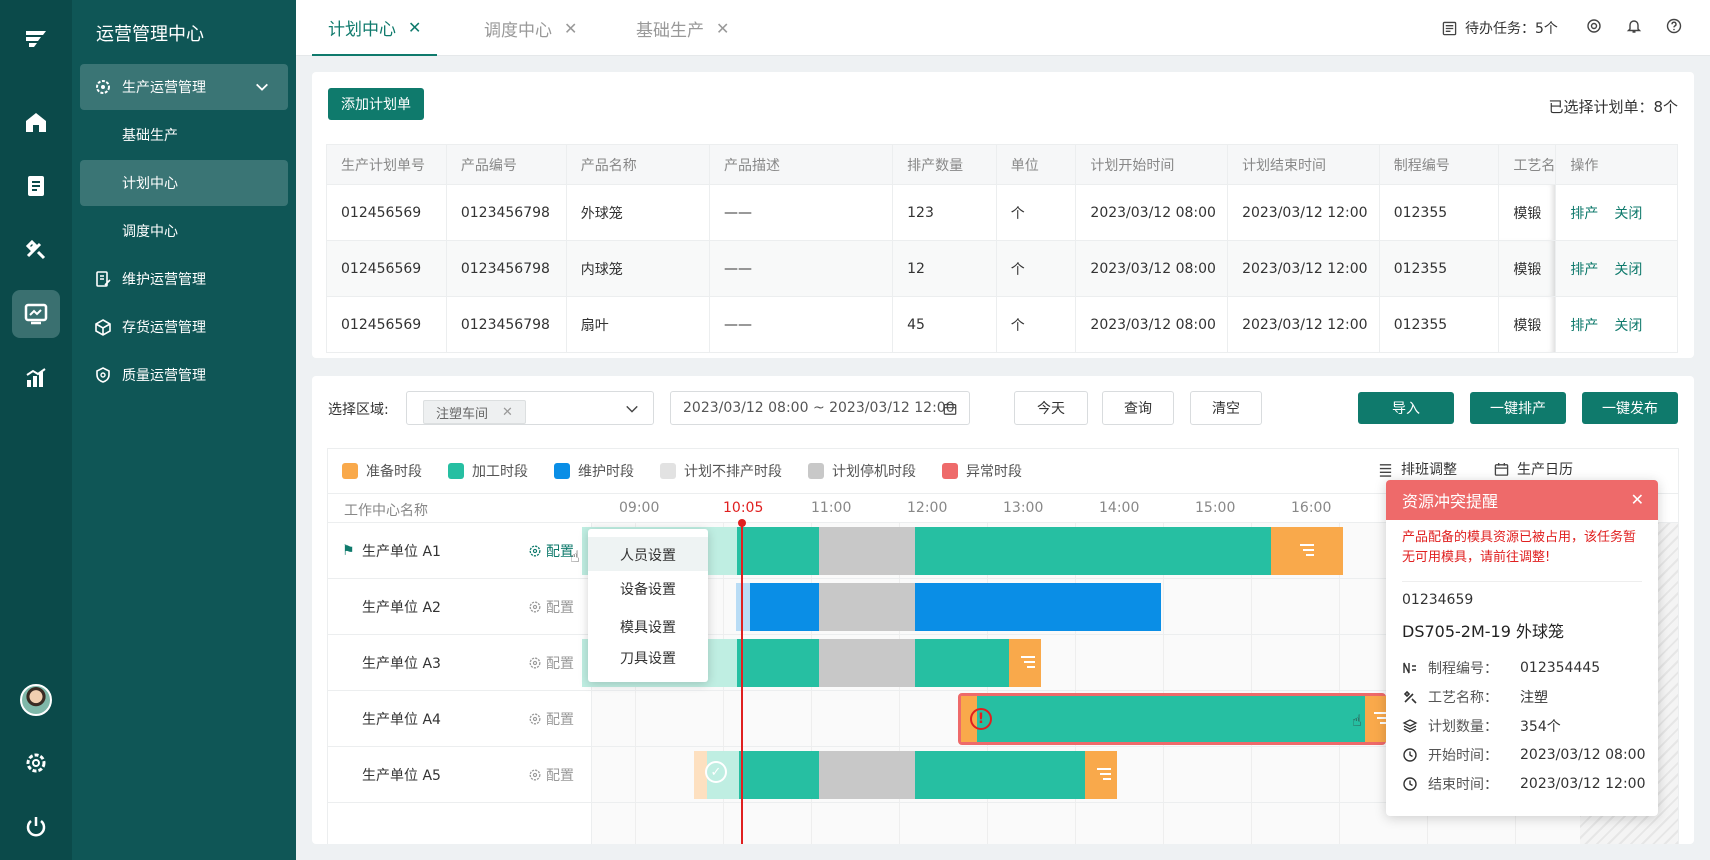 The width and height of the screenshot is (1710, 860). Describe the element at coordinates (1036, 324) in the screenshot. I see `table-cell: 个` at that location.